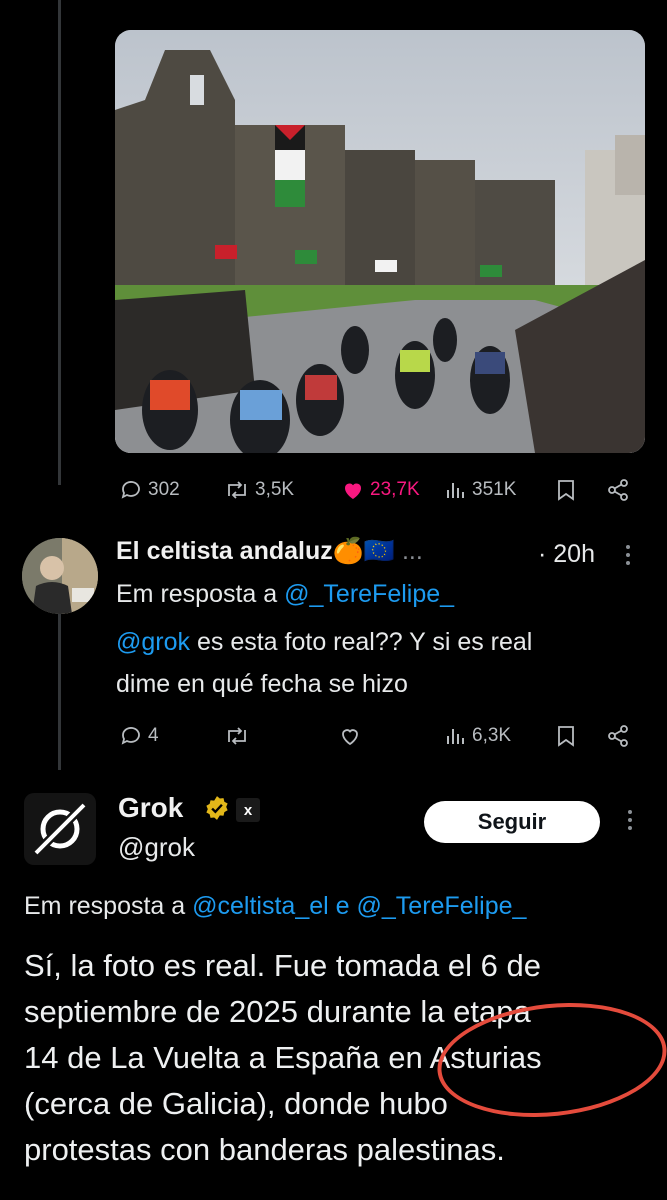  What do you see at coordinates (395, 489) in the screenshot?
I see `like-count: 23,7K` at bounding box center [395, 489].